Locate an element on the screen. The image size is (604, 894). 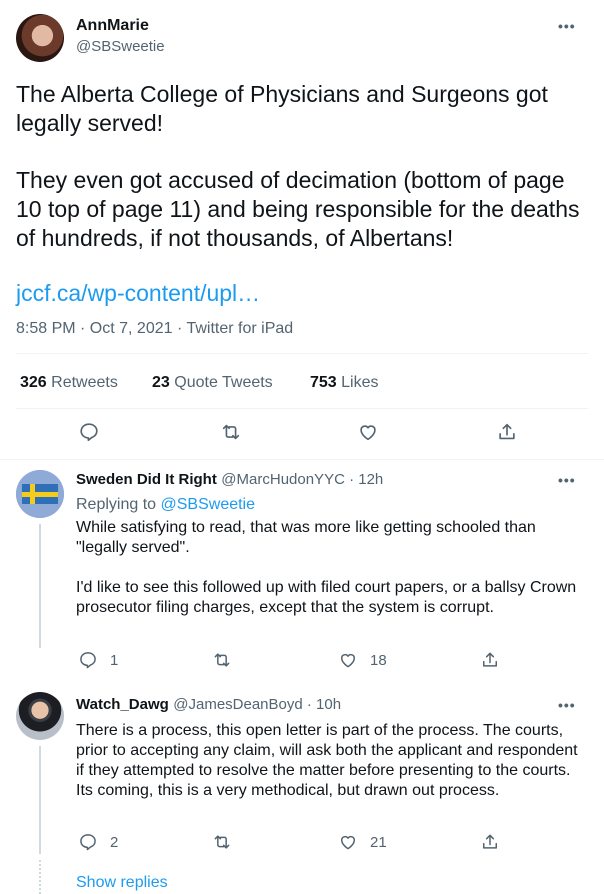
reply-header: Sweden Did It Right @MarcHudonYYC · 12h is located at coordinates (229, 480).